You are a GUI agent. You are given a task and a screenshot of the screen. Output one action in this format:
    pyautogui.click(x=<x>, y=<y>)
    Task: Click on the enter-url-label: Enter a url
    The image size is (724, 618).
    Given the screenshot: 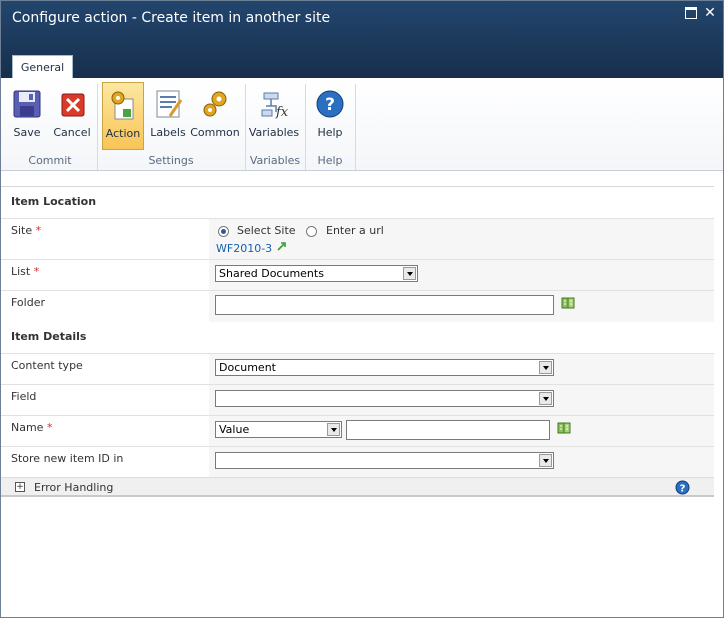 What is the action you would take?
    pyautogui.click(x=355, y=230)
    